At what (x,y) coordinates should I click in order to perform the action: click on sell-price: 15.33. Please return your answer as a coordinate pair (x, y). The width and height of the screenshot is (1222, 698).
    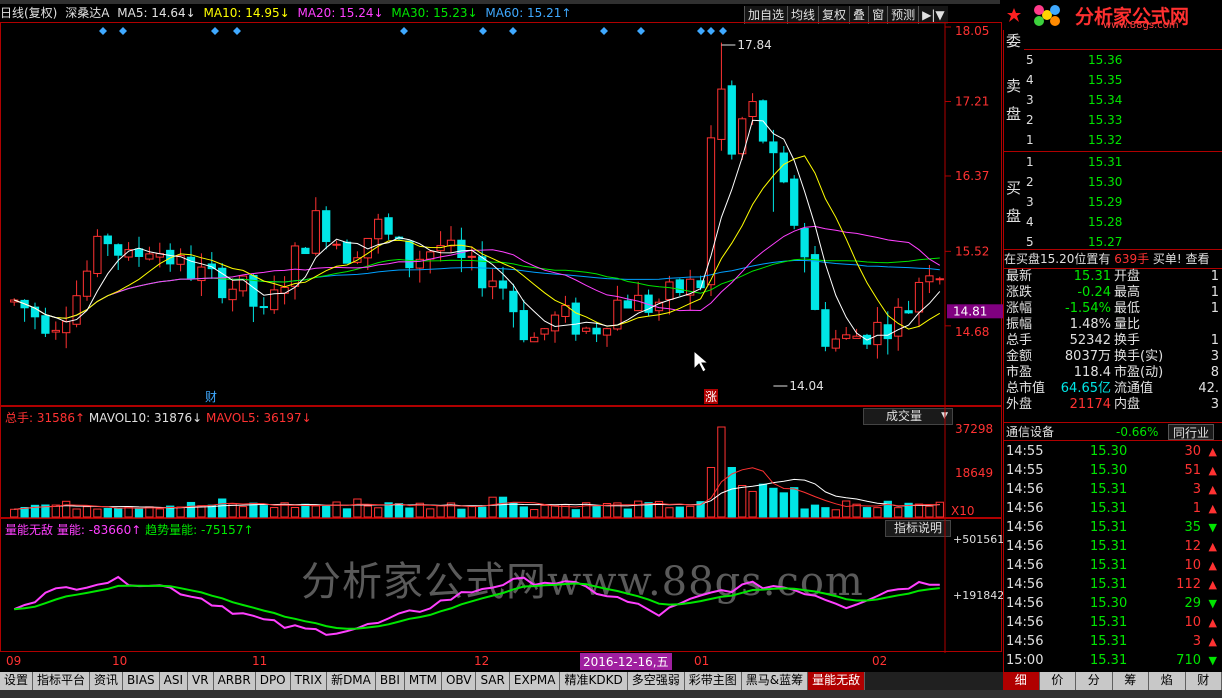
    Looking at the image, I should click on (1105, 120).